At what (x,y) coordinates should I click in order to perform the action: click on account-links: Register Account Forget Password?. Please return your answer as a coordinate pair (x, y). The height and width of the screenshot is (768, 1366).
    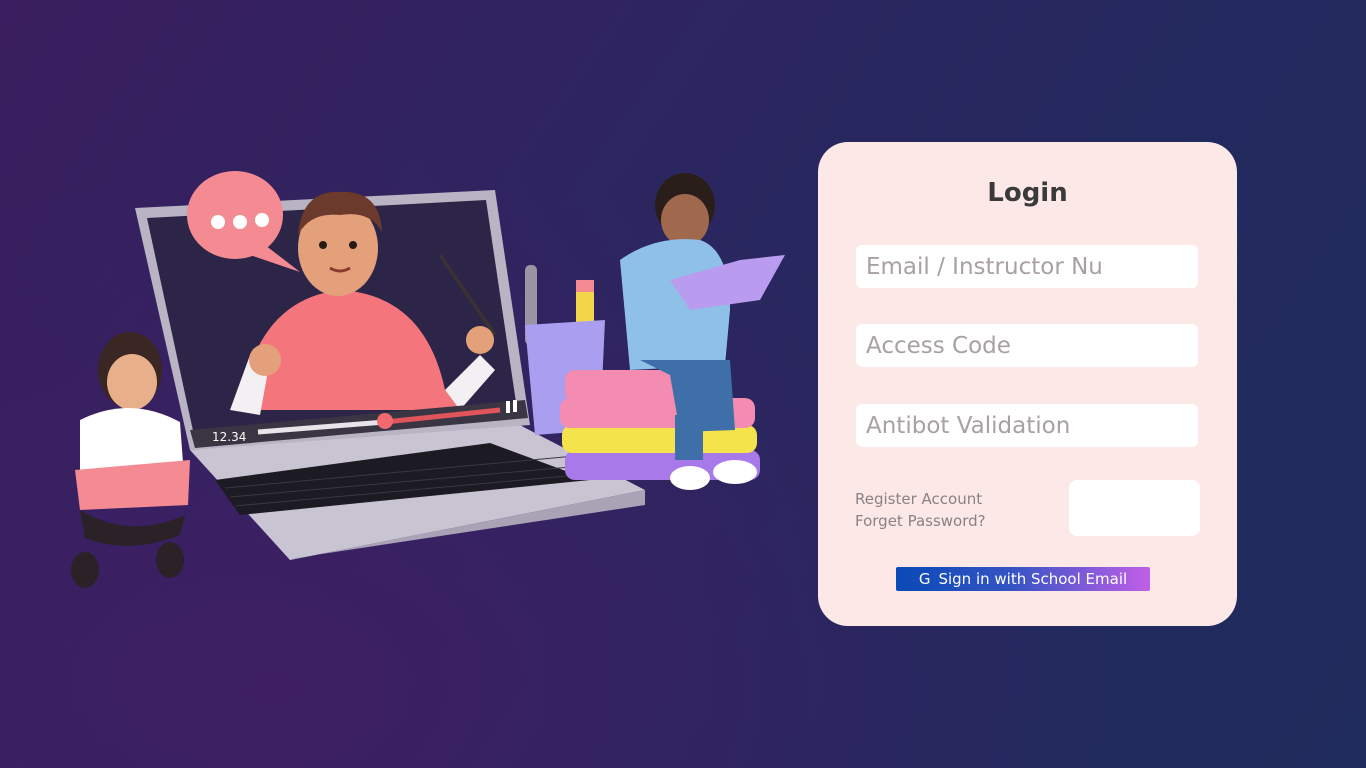
    Looking at the image, I should click on (920, 510).